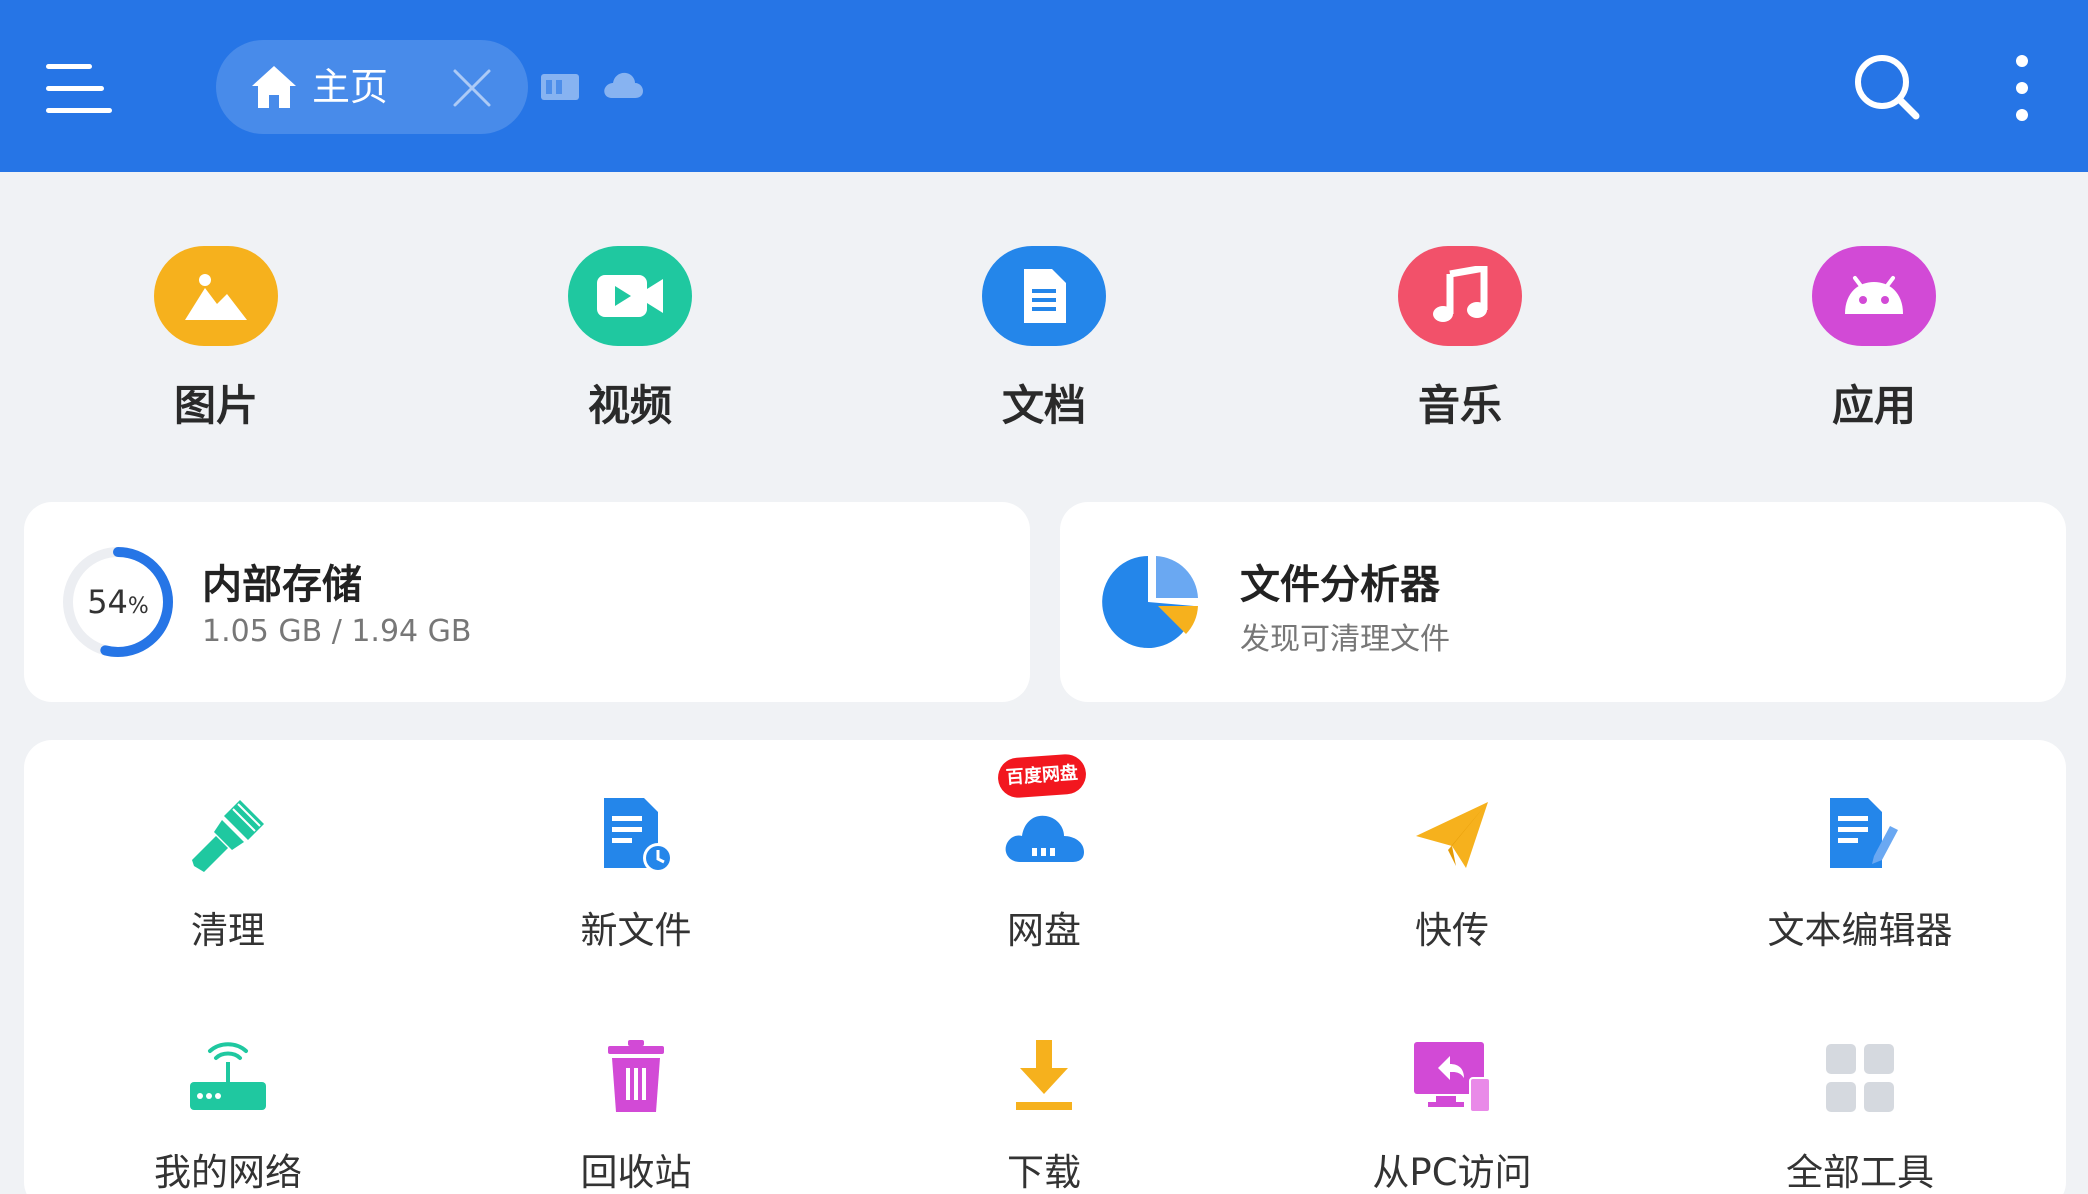 Image resolution: width=2088 pixels, height=1194 pixels. I want to click on menu-button, so click(79, 89).